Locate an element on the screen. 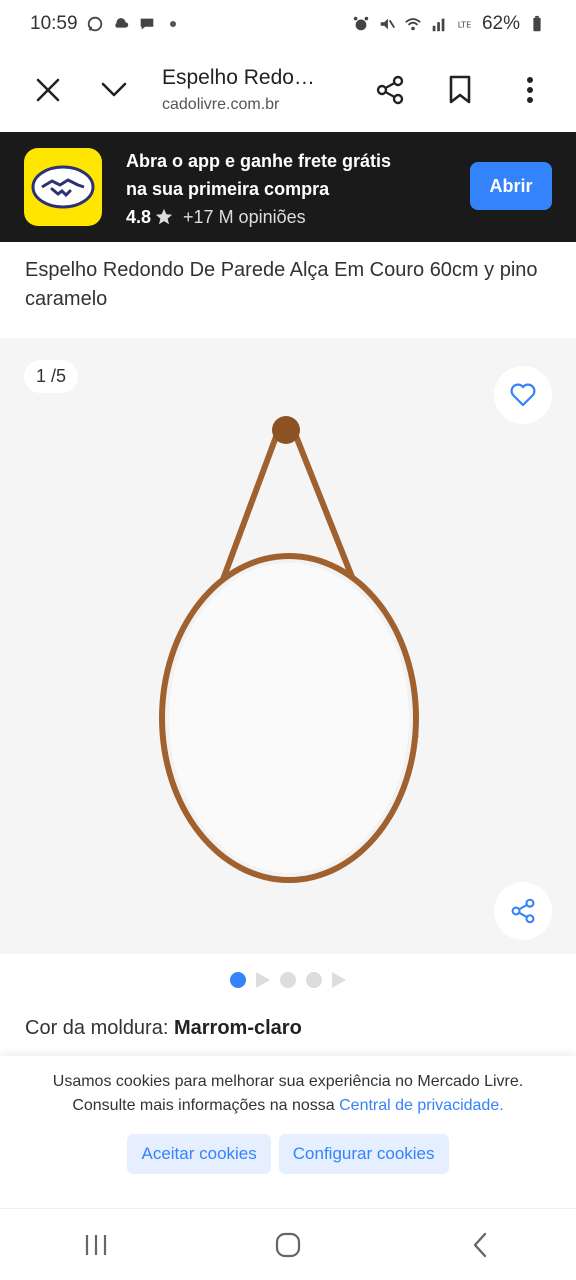 This screenshot has width=576, height=1280. mercado-livre-logo is located at coordinates (63, 187).